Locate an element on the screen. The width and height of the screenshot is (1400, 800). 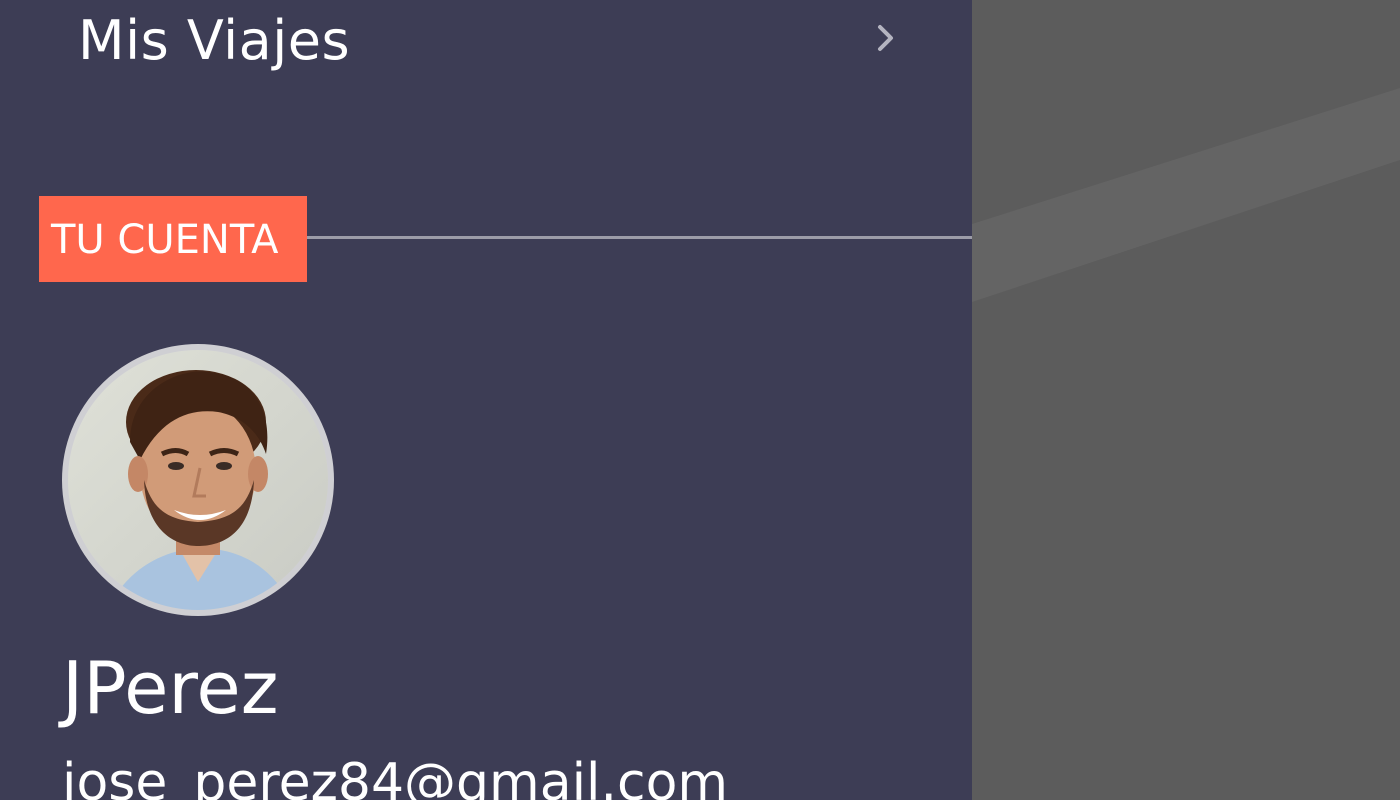
section-header-tu-cuenta: TU CUENTA is located at coordinates (173, 239).